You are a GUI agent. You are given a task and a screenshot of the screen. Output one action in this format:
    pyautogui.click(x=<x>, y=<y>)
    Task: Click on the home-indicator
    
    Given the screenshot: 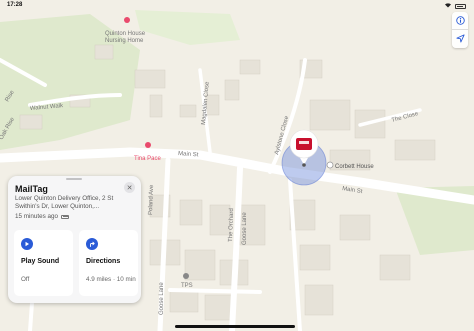 What is the action you would take?
    pyautogui.click(x=235, y=326)
    